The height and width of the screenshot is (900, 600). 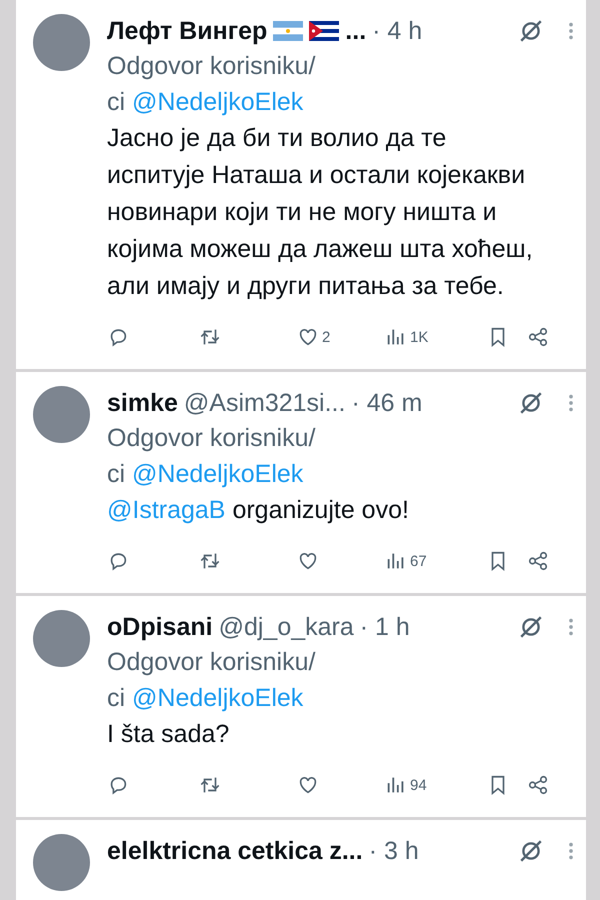 I want to click on post-time: · 46 m, so click(x=386, y=403).